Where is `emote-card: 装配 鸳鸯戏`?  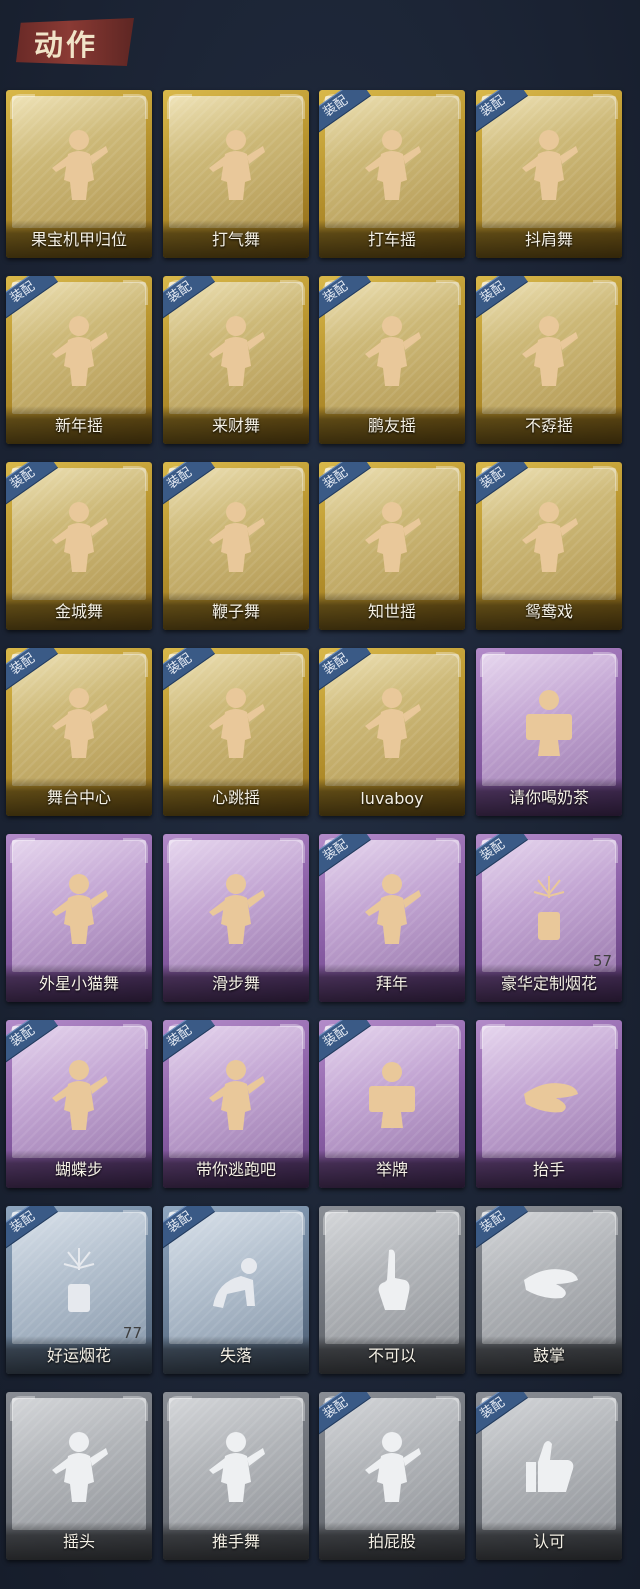 emote-card: 装配 鸳鸯戏 is located at coordinates (549, 546).